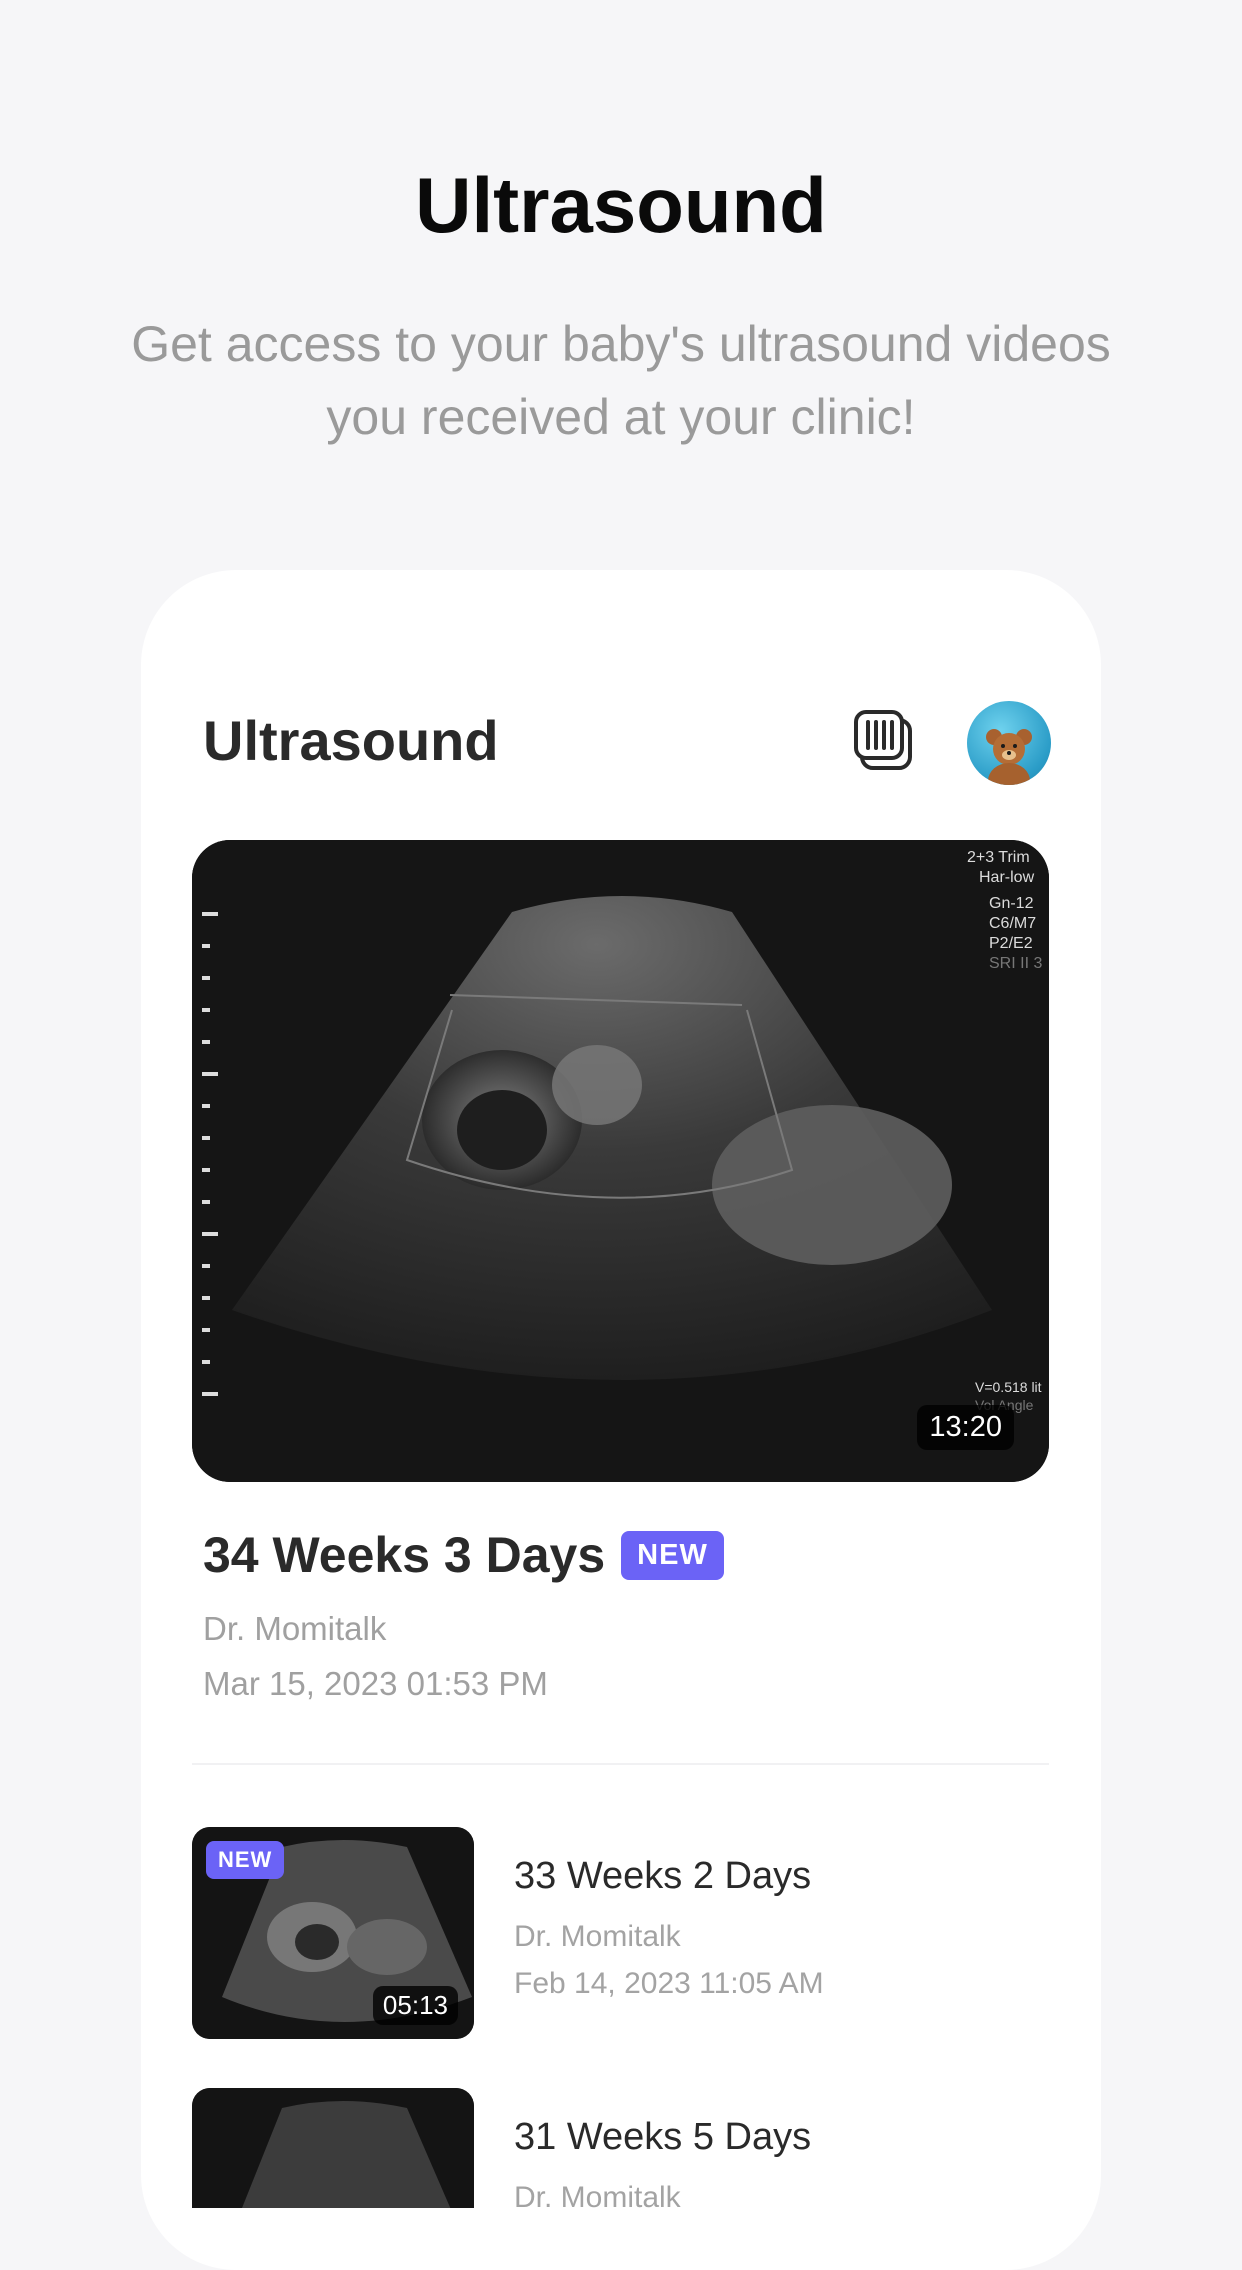 The height and width of the screenshot is (2270, 1242). Describe the element at coordinates (620, 1764) in the screenshot. I see `divider` at that location.